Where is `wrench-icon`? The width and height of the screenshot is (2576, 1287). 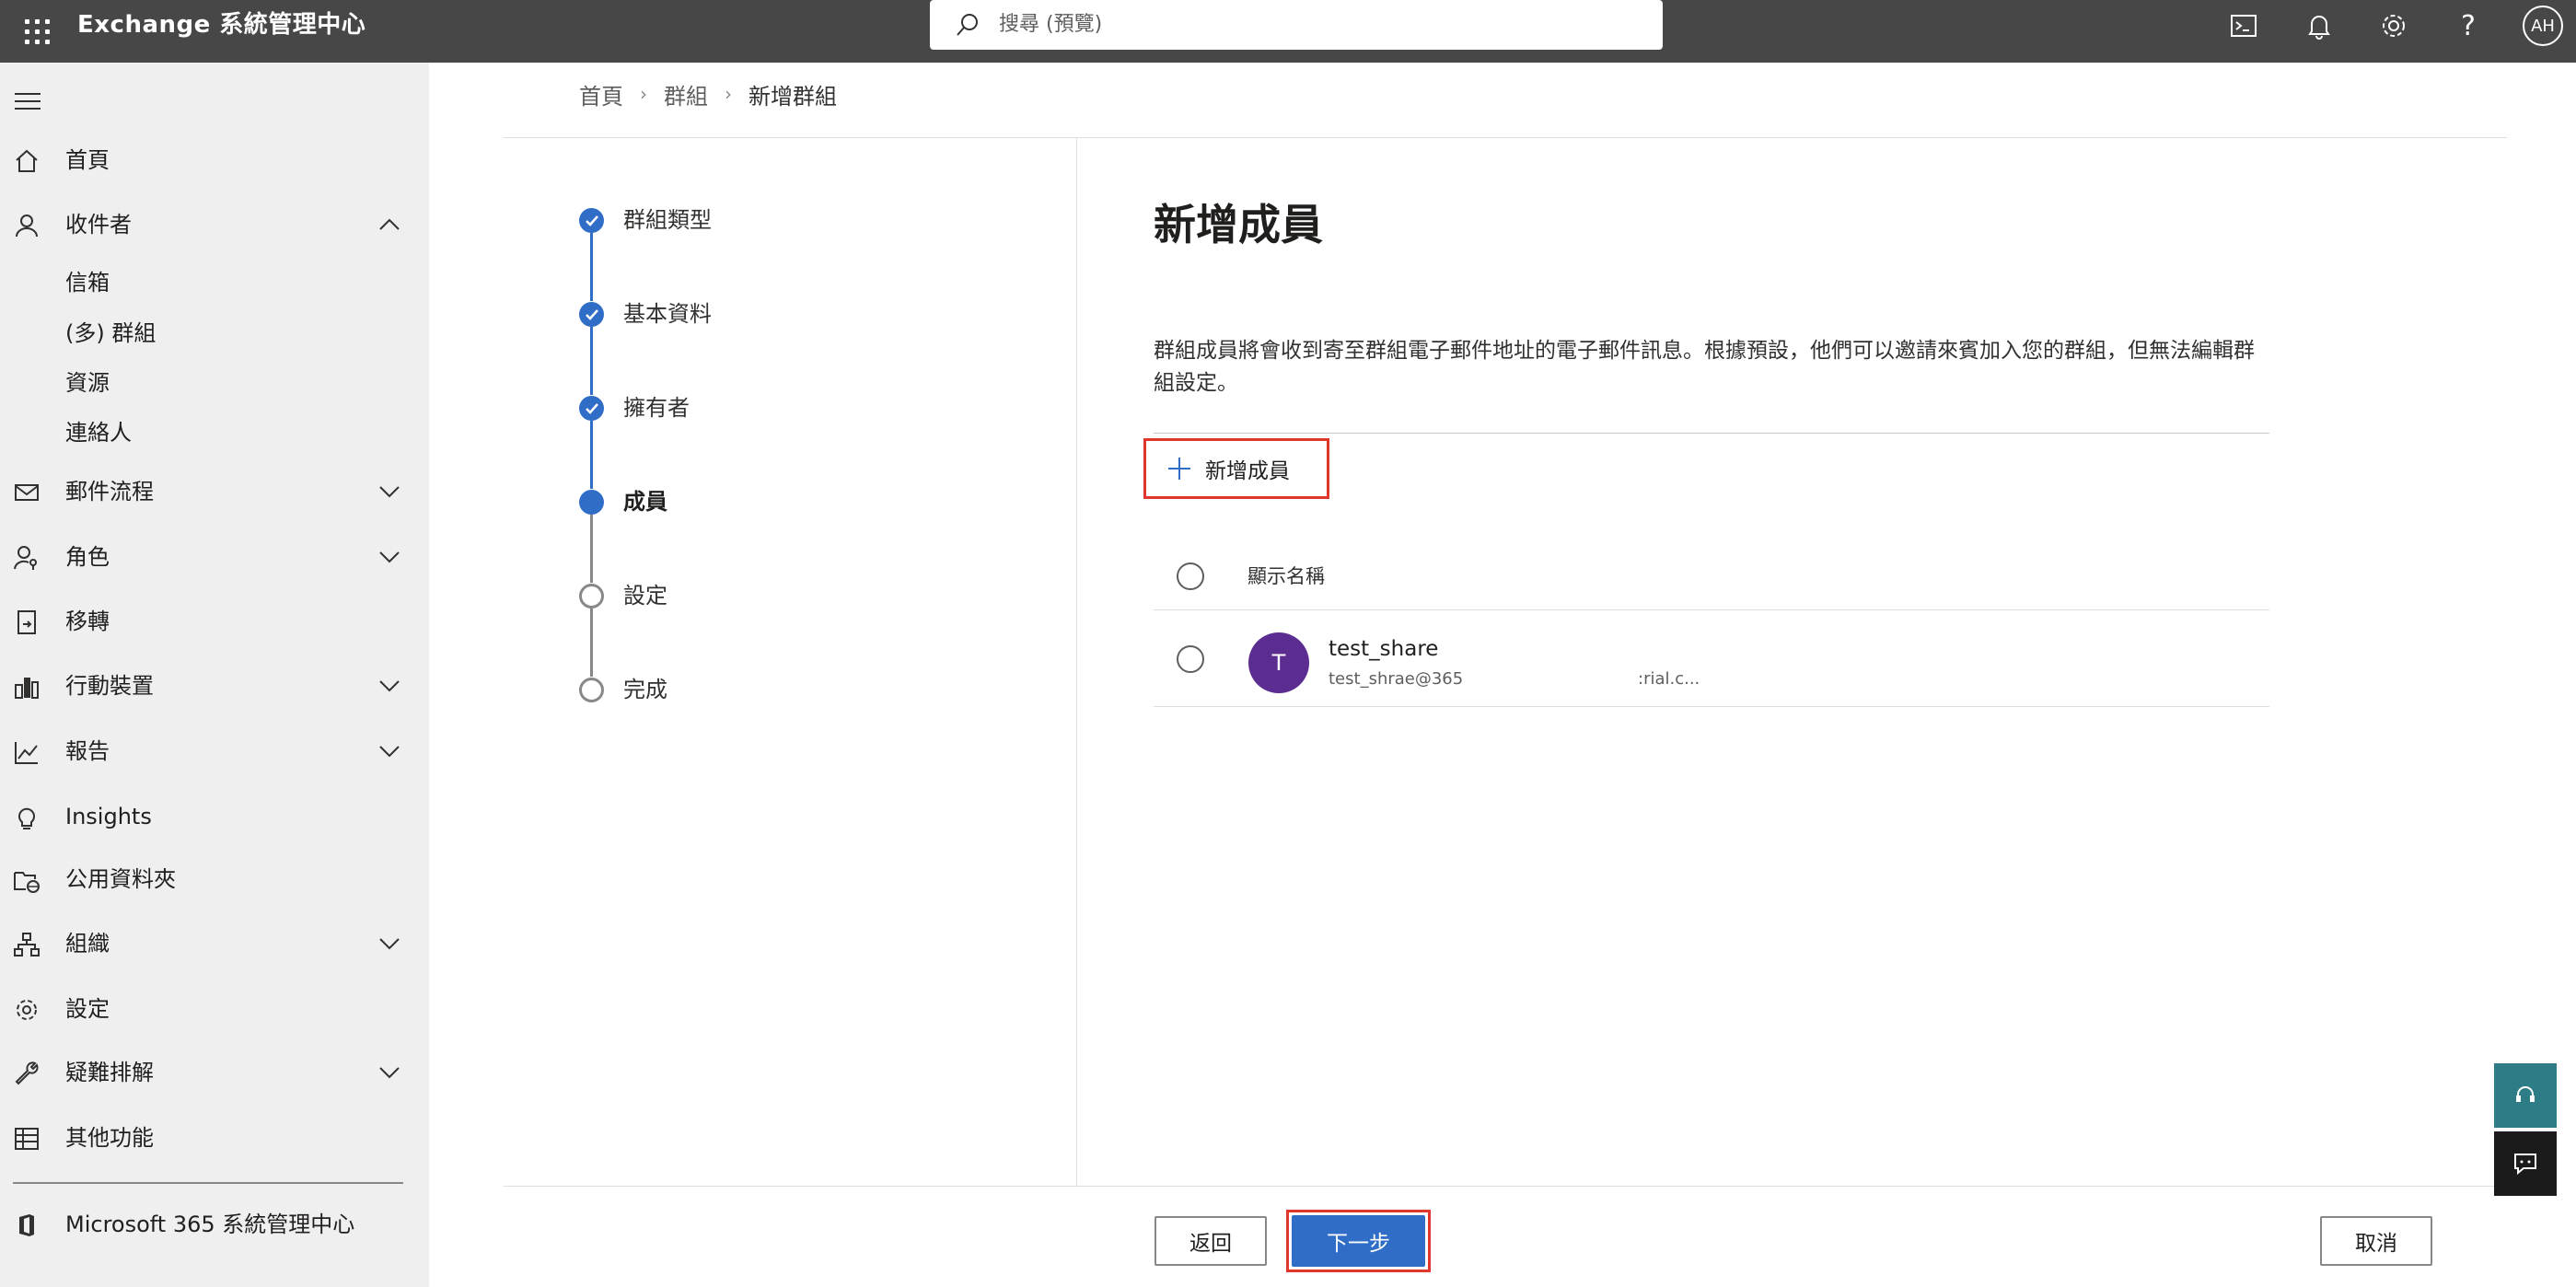
wrench-icon is located at coordinates (27, 1073).